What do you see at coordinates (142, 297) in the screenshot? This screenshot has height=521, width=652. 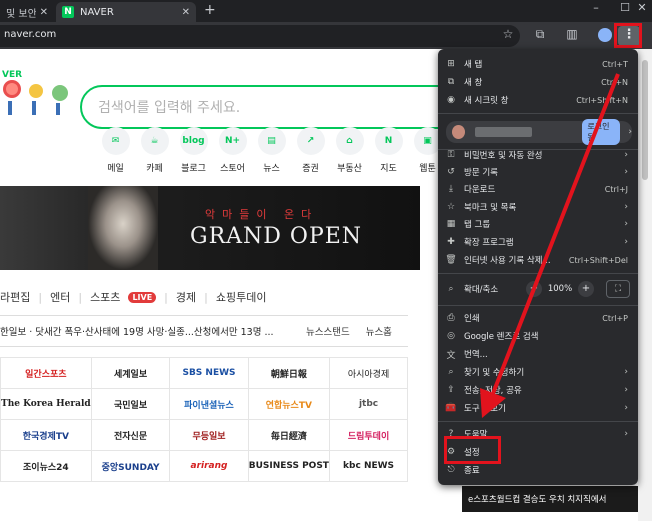 I see `live-badge: LIVE` at bounding box center [142, 297].